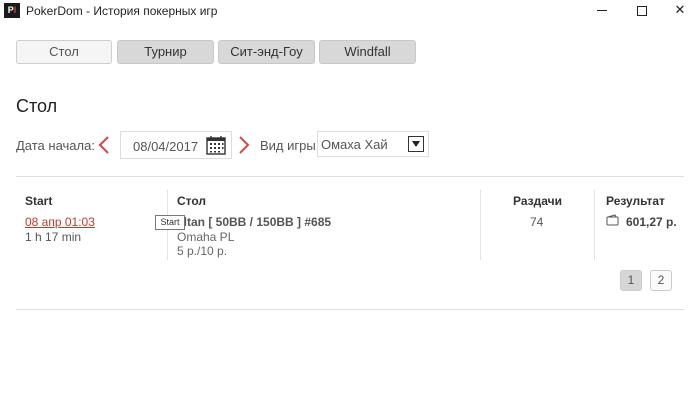 This screenshot has height=412, width=700. What do you see at coordinates (216, 145) in the screenshot?
I see `calendar-icon` at bounding box center [216, 145].